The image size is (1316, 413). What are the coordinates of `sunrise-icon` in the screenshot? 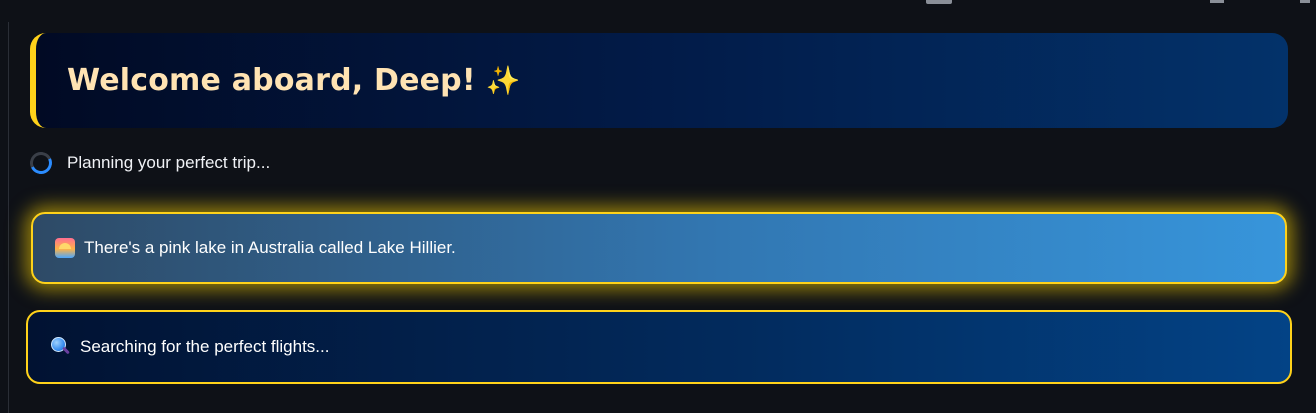 It's located at (65, 248).